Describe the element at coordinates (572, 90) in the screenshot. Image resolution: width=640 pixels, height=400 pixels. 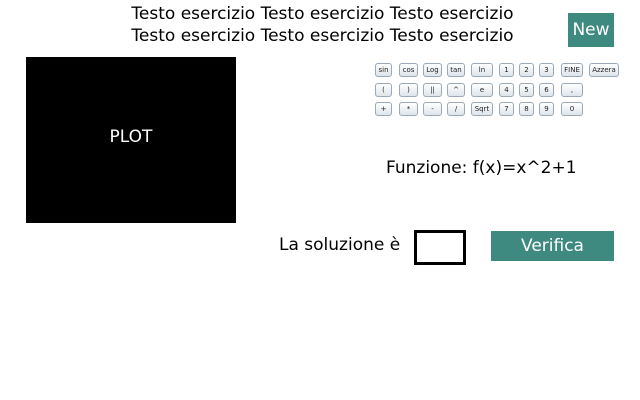
I see `key-1-8: ,` at that location.